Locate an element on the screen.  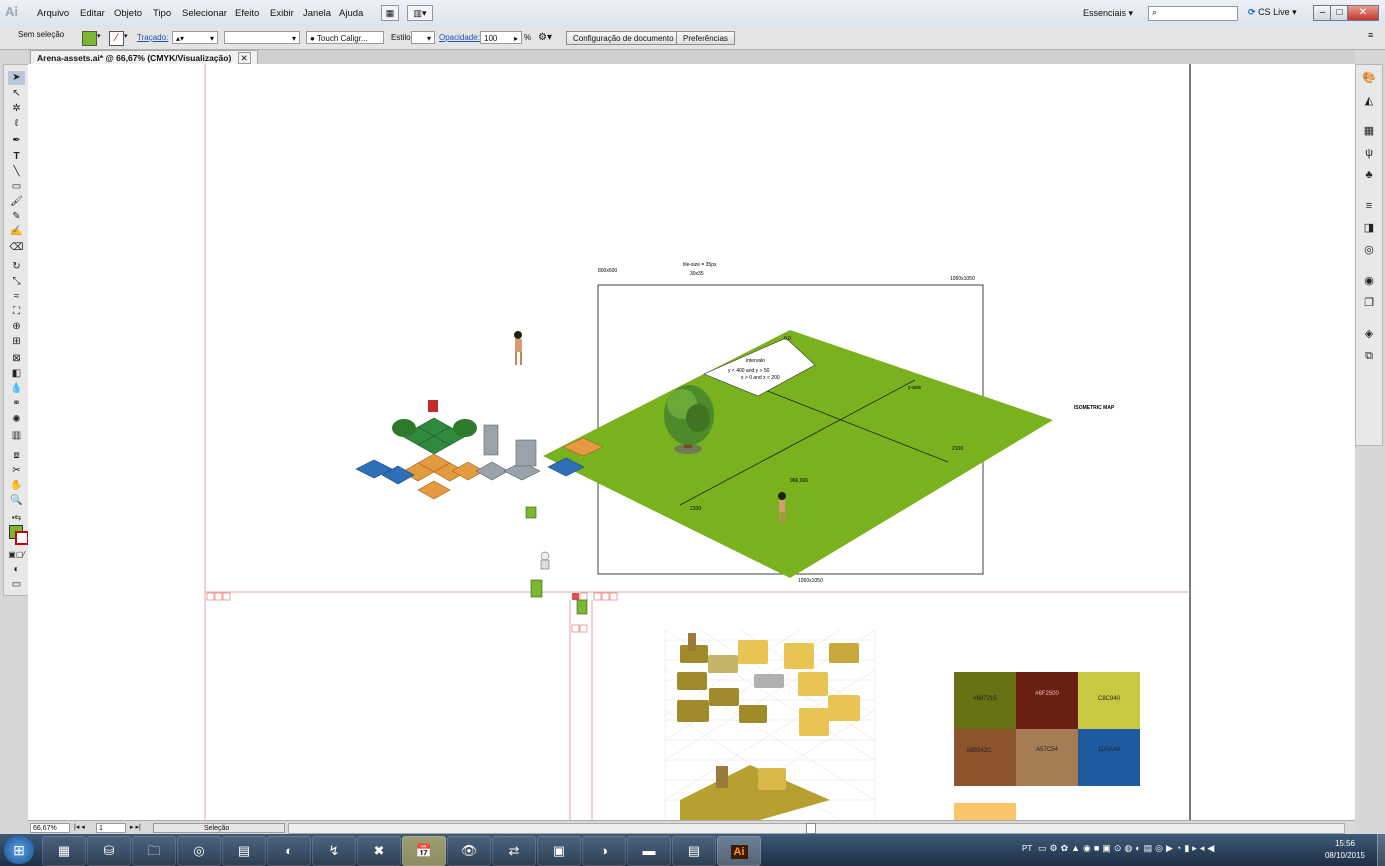
character-sprite-top is located at coordinates (518, 348).